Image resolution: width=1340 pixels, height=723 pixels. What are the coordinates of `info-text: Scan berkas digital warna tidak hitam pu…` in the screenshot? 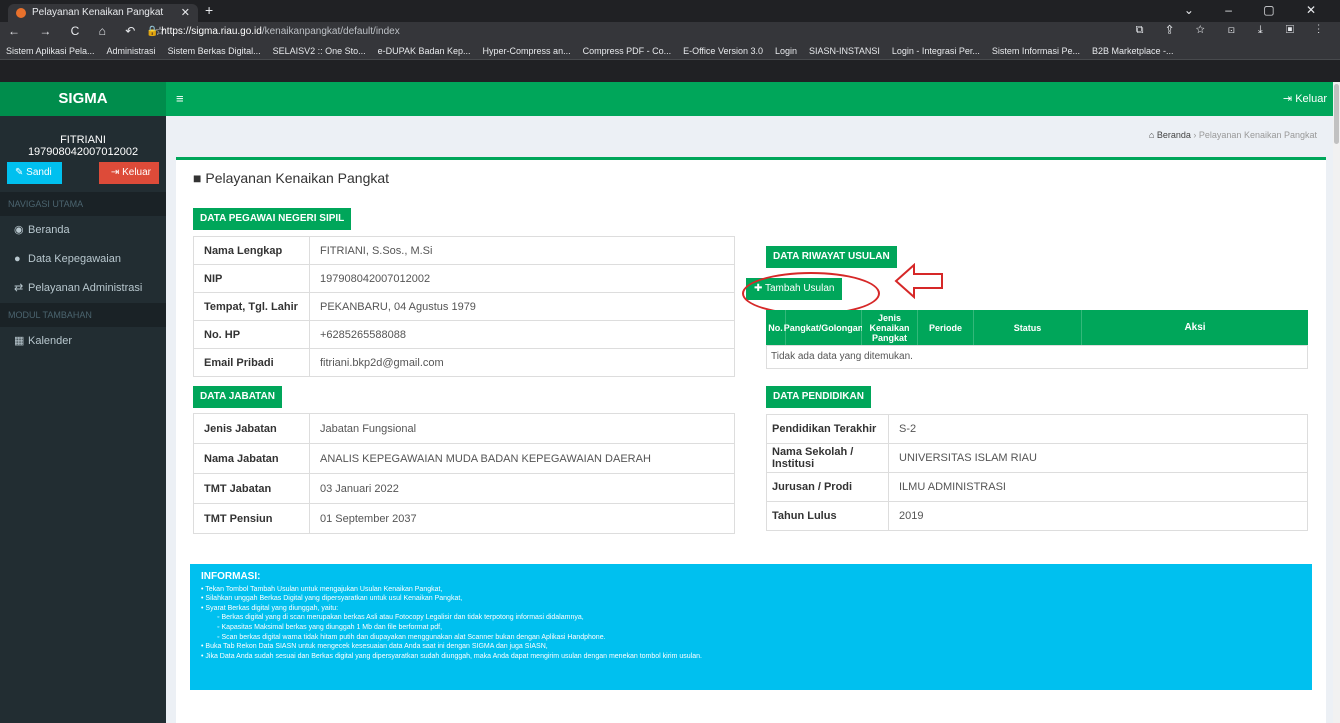 It's located at (413, 637).